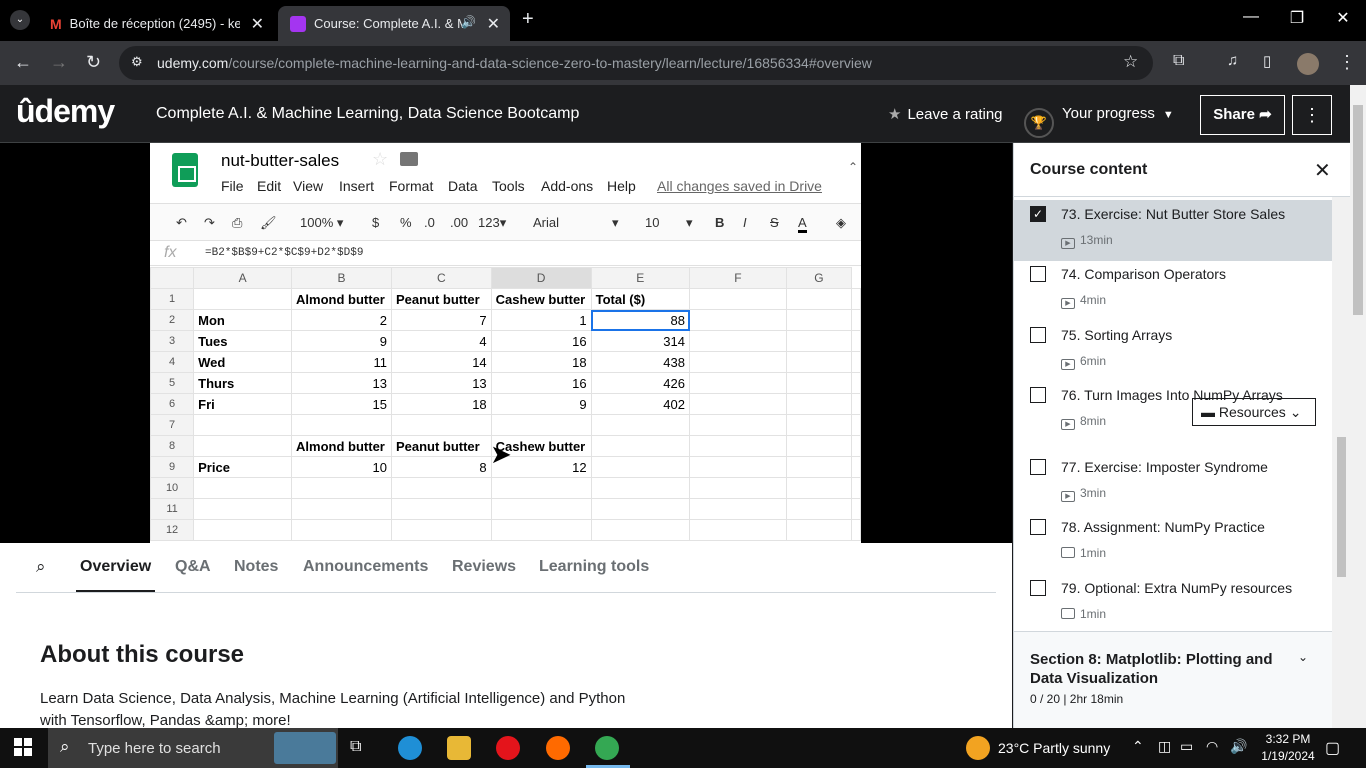 The image size is (1366, 768). I want to click on side-panel-icon: ▯, so click(1267, 61).